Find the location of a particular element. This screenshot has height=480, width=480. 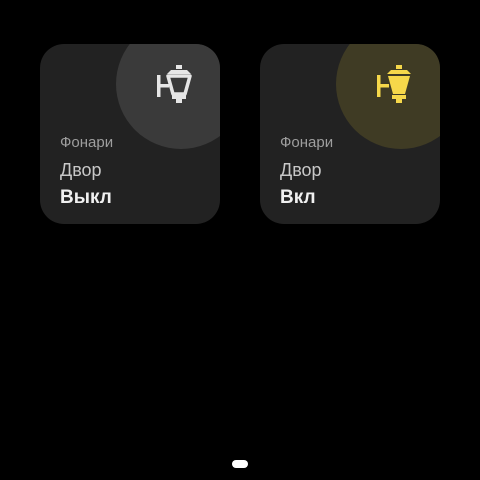

tile-state: Выкл is located at coordinates (86, 197).